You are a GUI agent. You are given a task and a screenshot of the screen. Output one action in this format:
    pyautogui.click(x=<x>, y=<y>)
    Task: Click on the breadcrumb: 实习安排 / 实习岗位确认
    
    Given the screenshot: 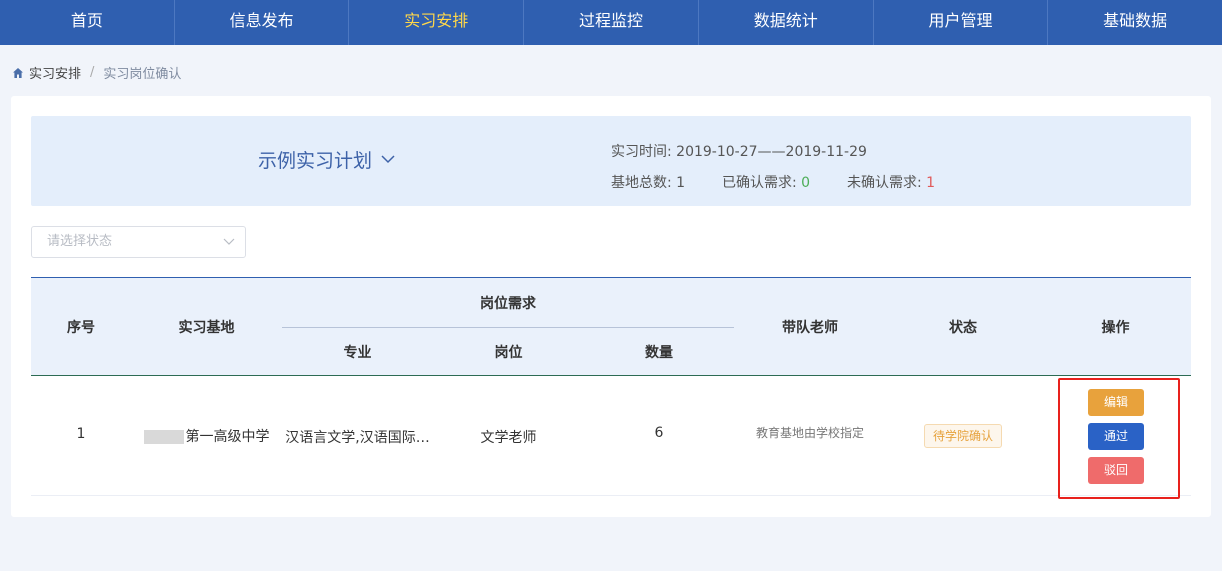 What is the action you would take?
    pyautogui.click(x=96, y=72)
    